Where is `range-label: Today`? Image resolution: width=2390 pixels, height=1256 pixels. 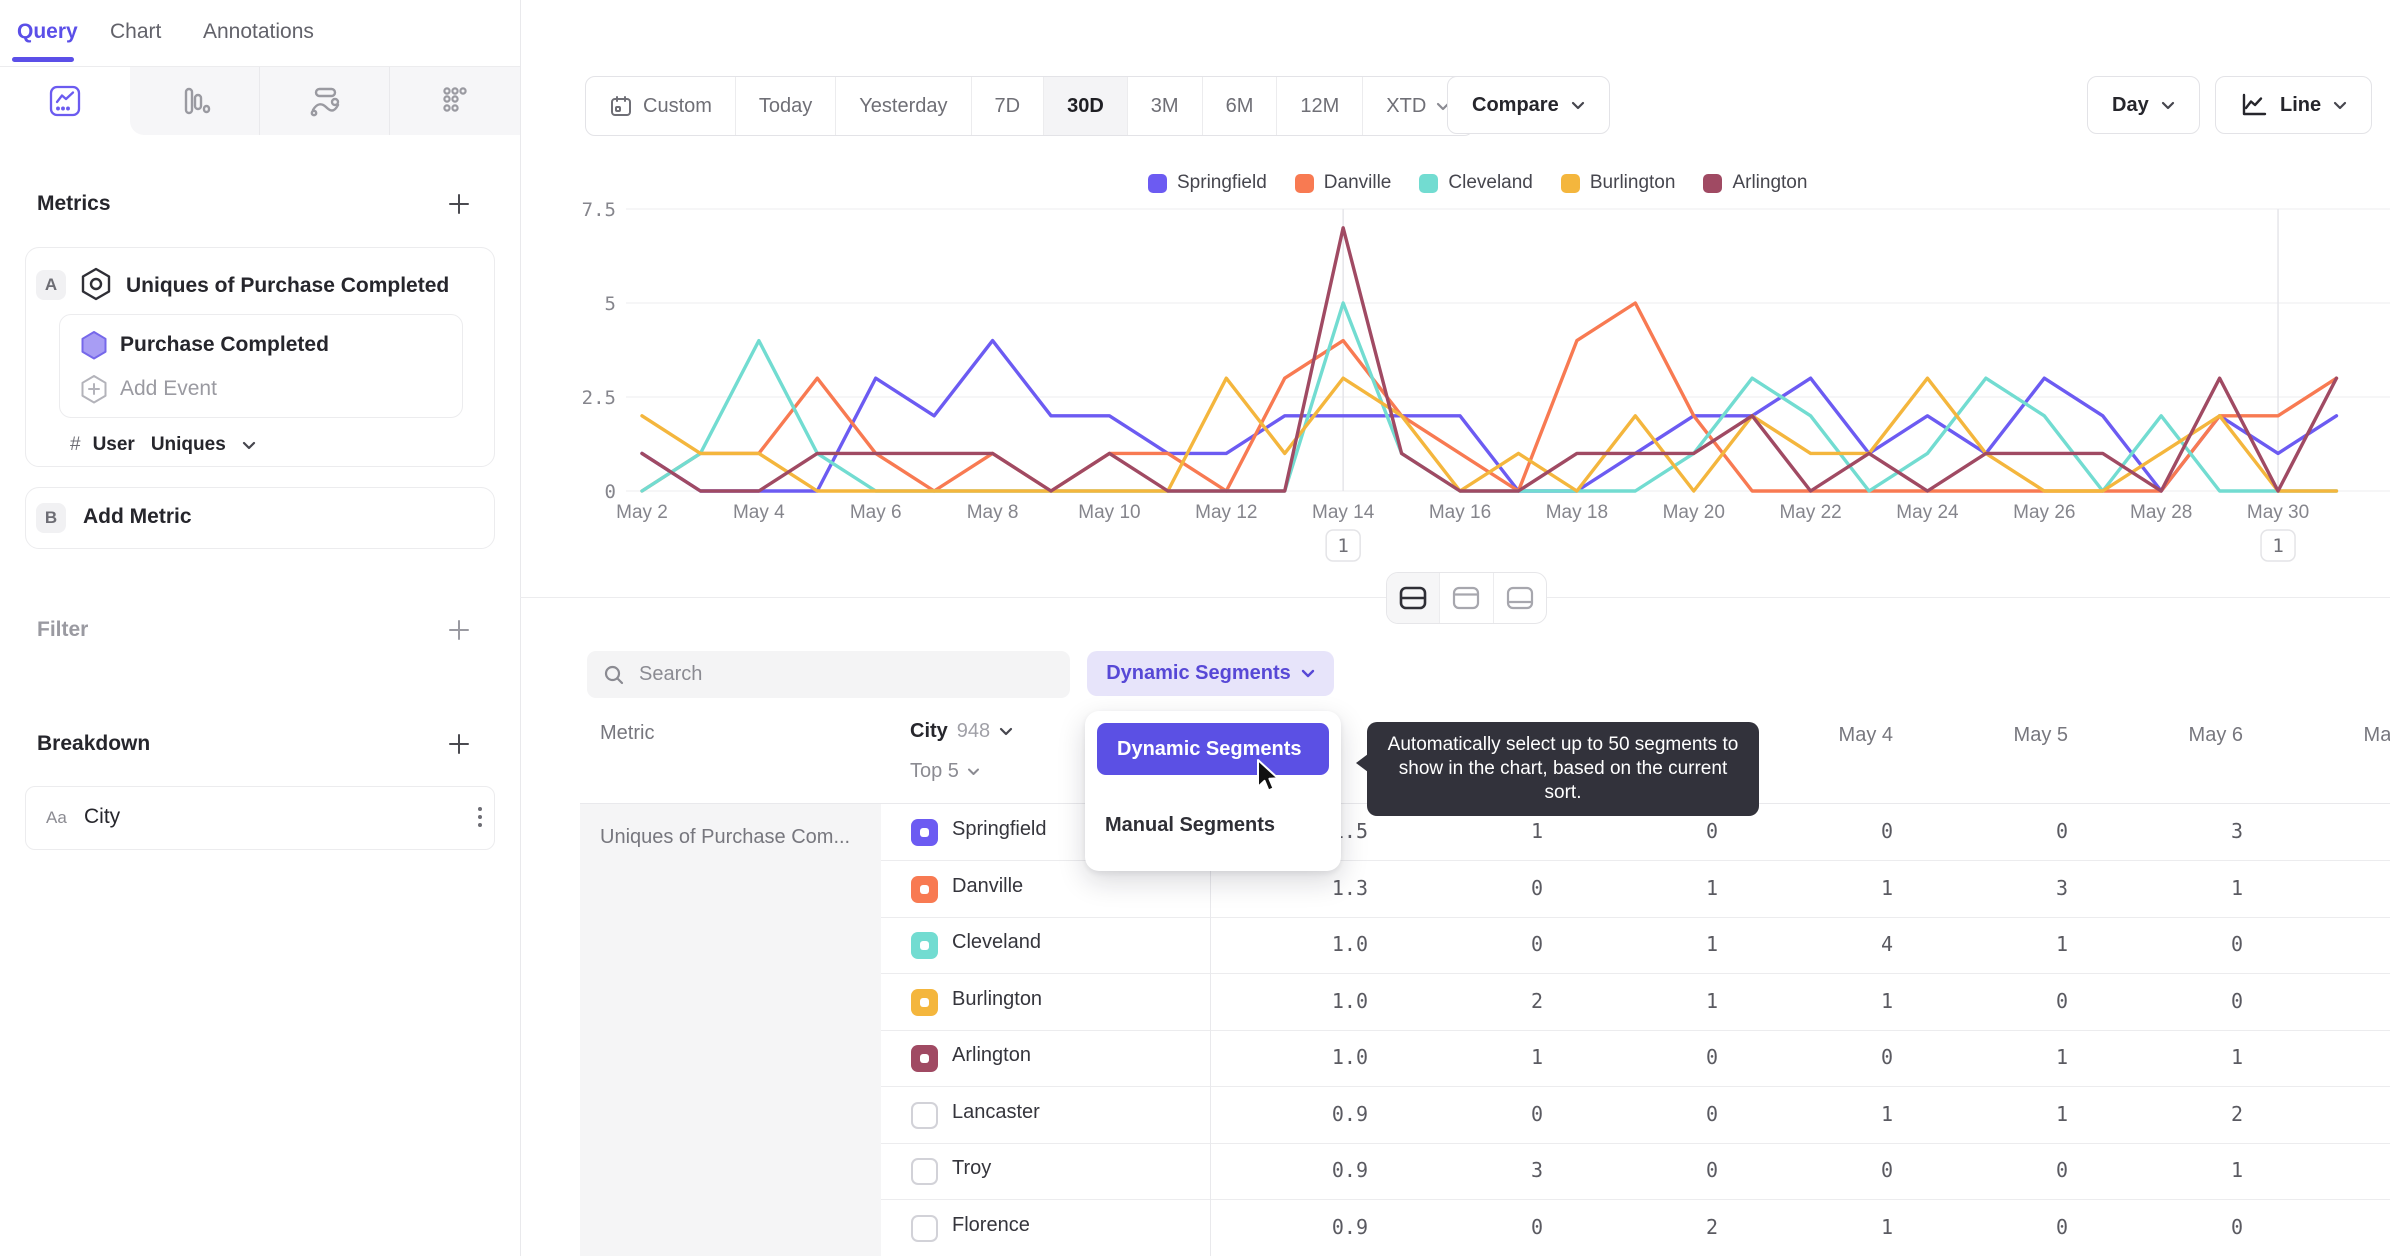 range-label: Today is located at coordinates (785, 105).